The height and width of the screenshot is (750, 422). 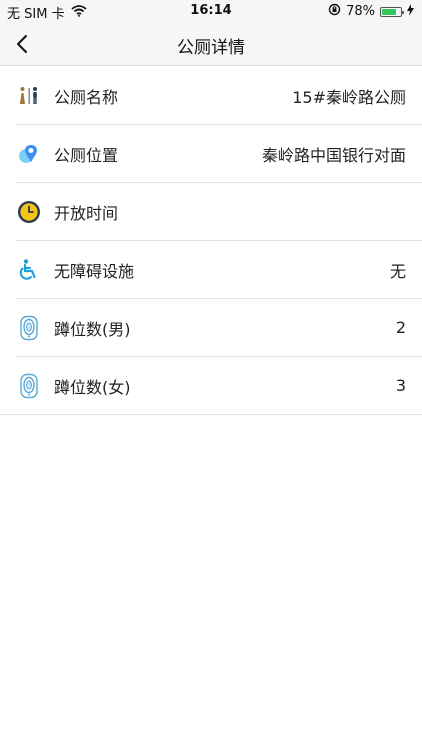 I want to click on location-pin-icon, so click(x=29, y=154).